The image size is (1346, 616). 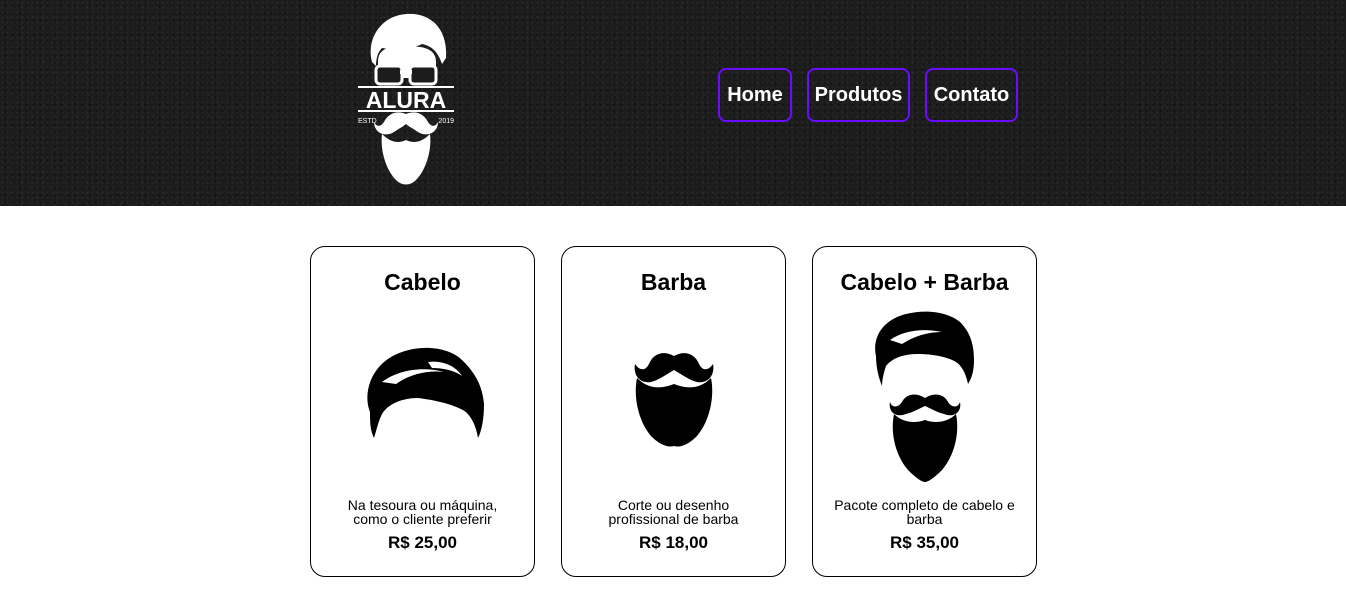 What do you see at coordinates (924, 512) in the screenshot?
I see `product-description: Pacote completo de cabelo e barba` at bounding box center [924, 512].